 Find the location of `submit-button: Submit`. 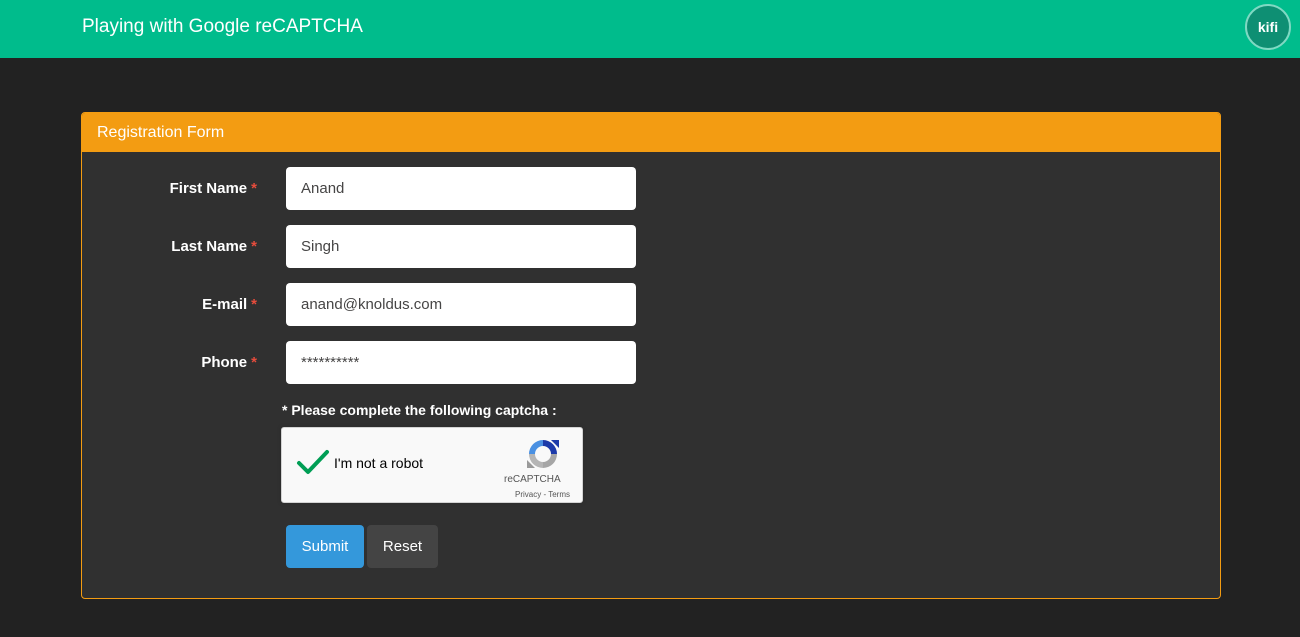

submit-button: Submit is located at coordinates (325, 546).